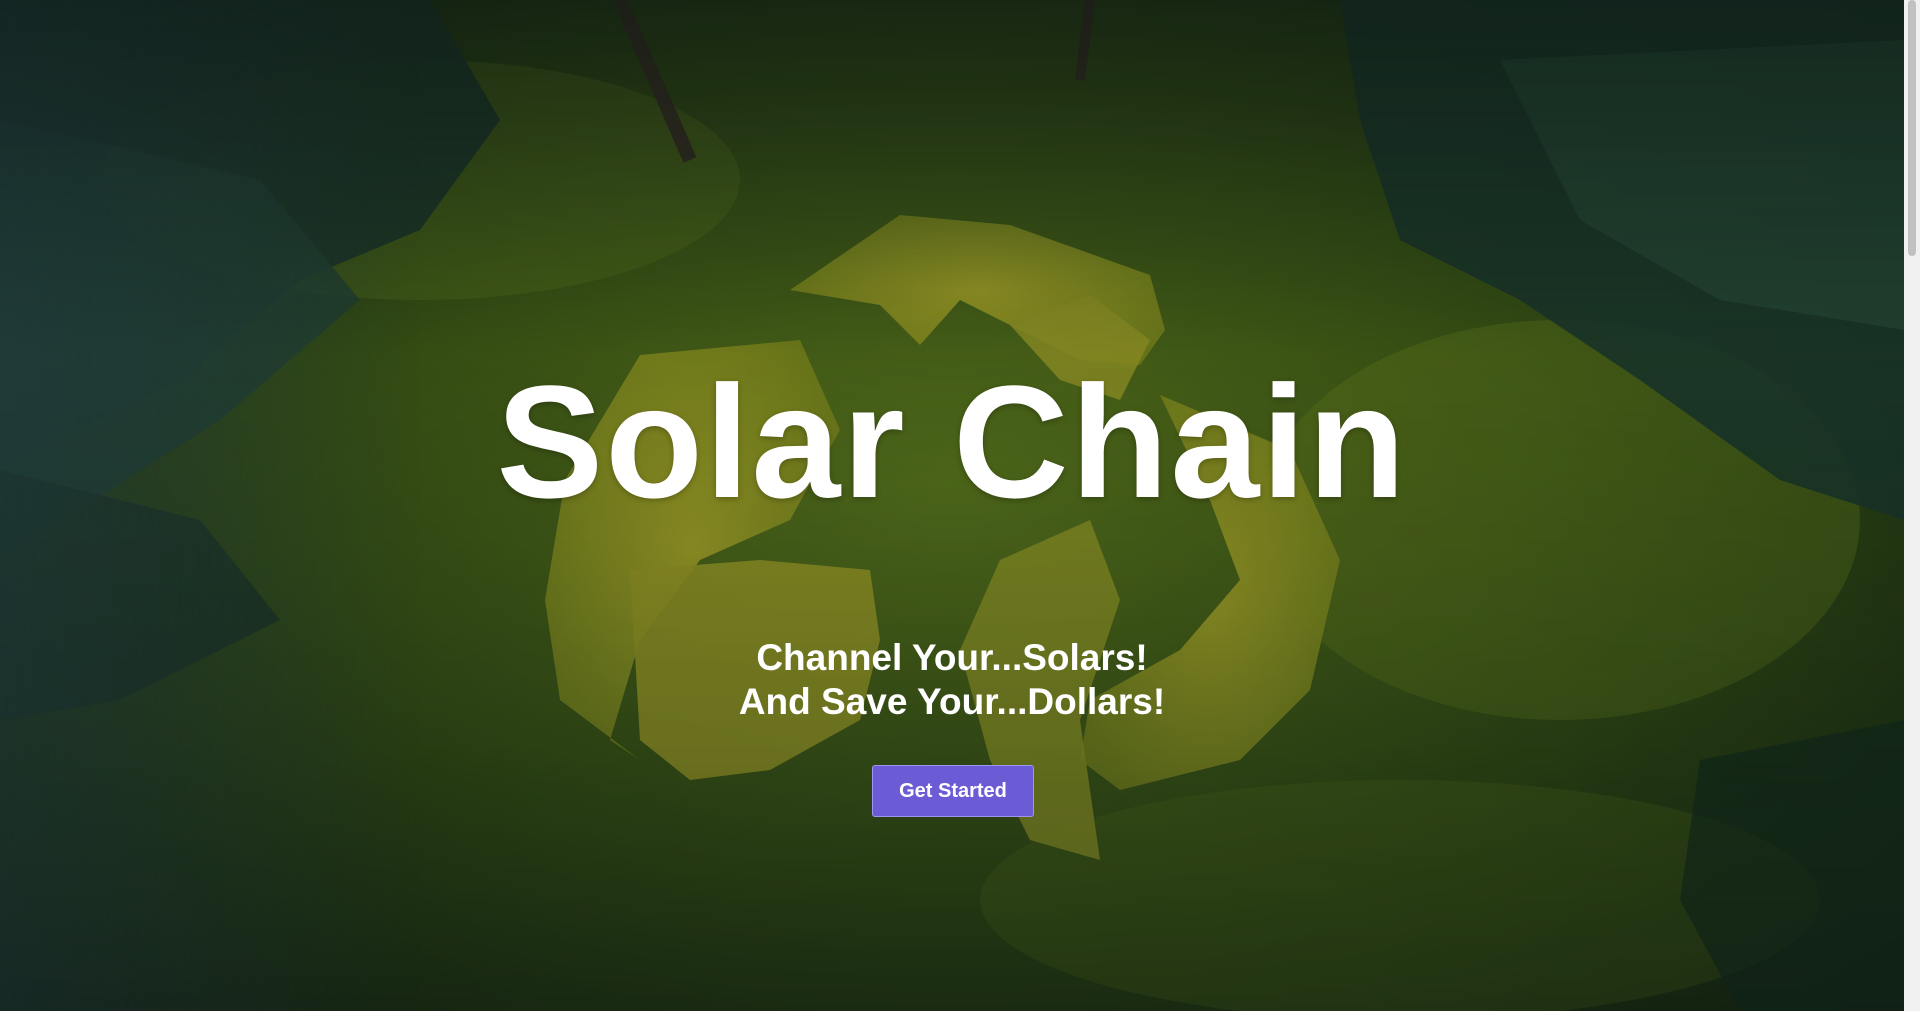 The width and height of the screenshot is (1920, 1011). I want to click on scrollbar-thumb, so click(1912, 128).